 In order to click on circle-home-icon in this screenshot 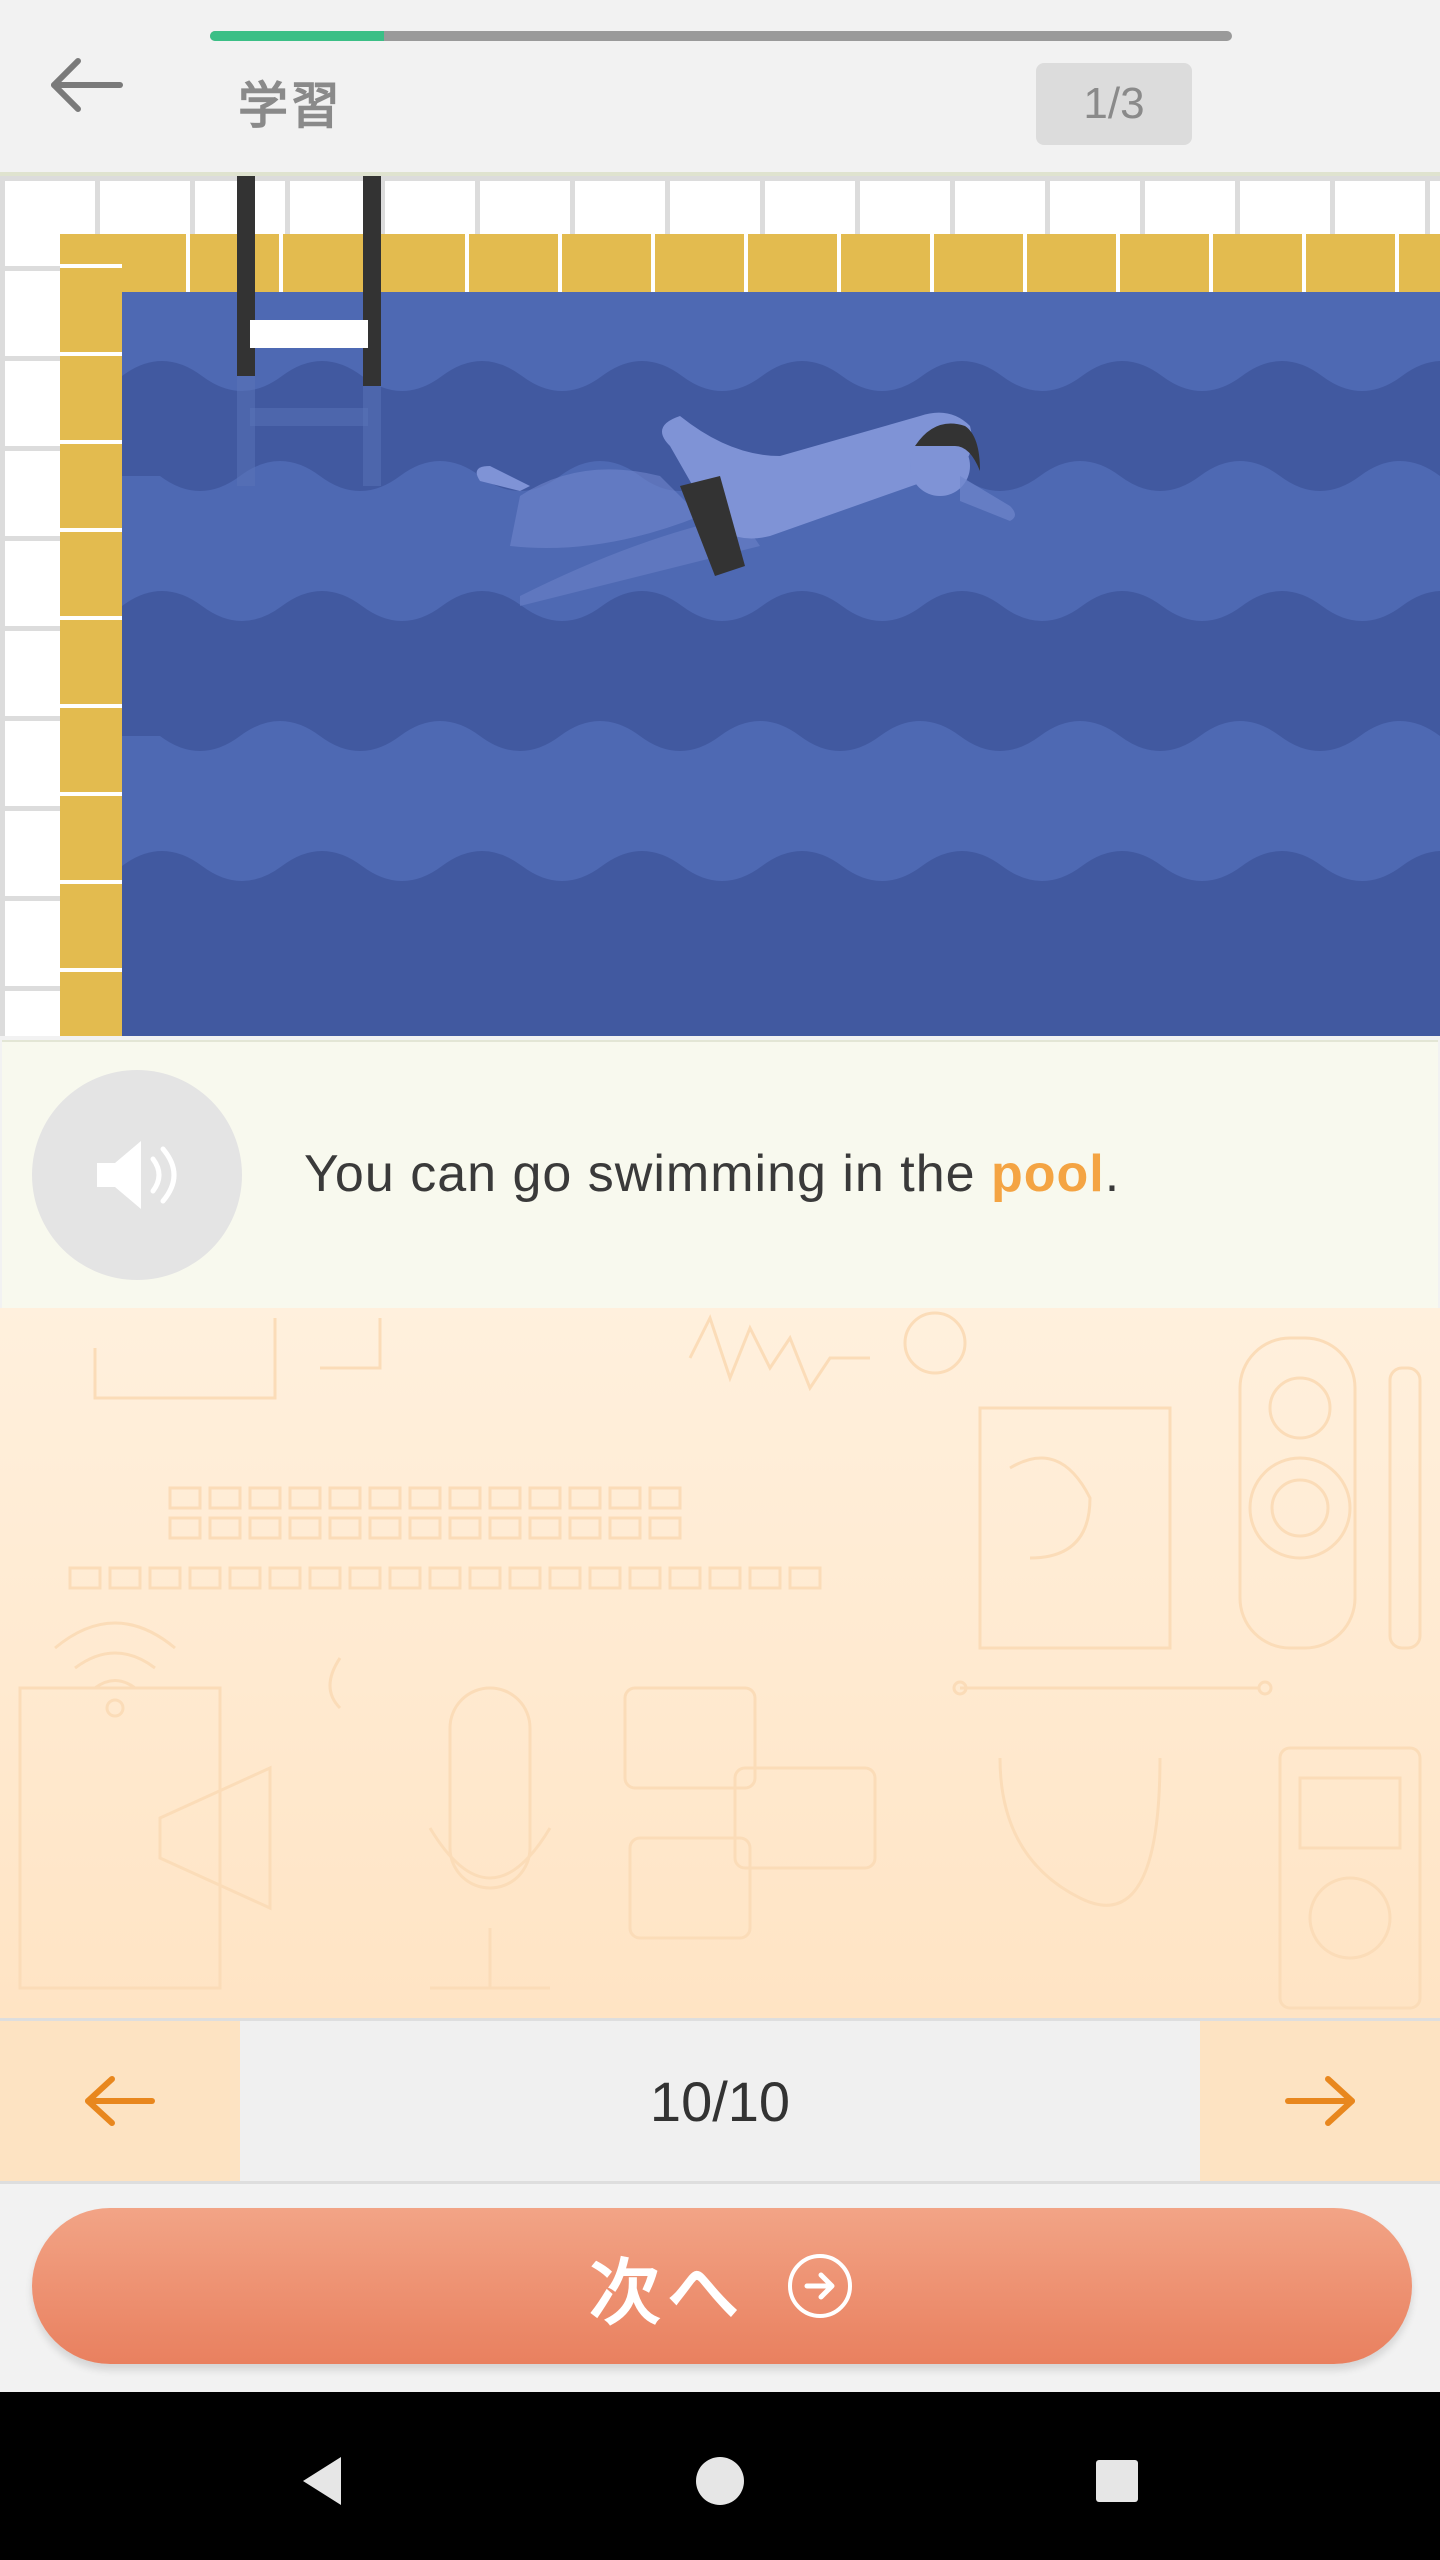, I will do `click(720, 2481)`.